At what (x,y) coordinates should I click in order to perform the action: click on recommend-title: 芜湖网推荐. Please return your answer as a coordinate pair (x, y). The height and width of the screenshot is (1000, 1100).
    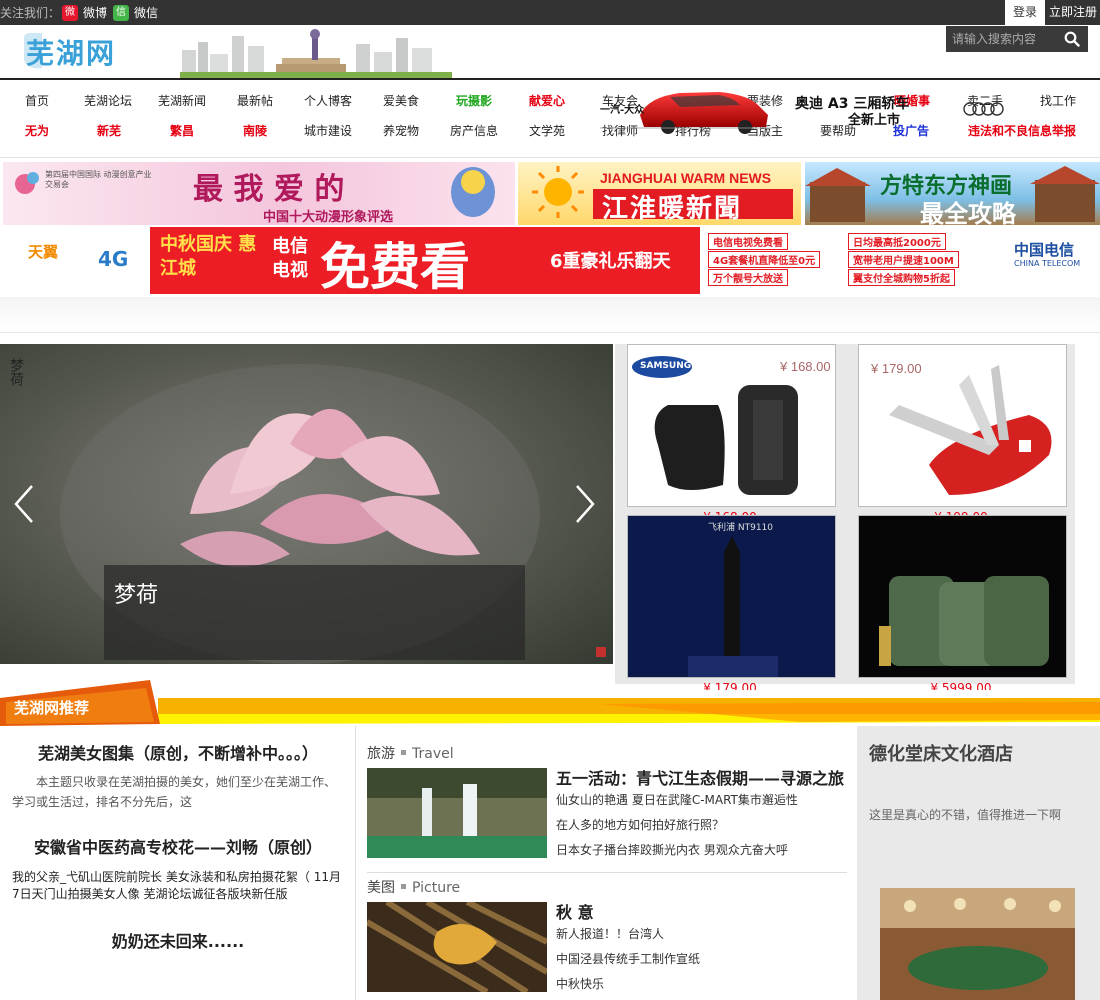
    Looking at the image, I should click on (52, 708).